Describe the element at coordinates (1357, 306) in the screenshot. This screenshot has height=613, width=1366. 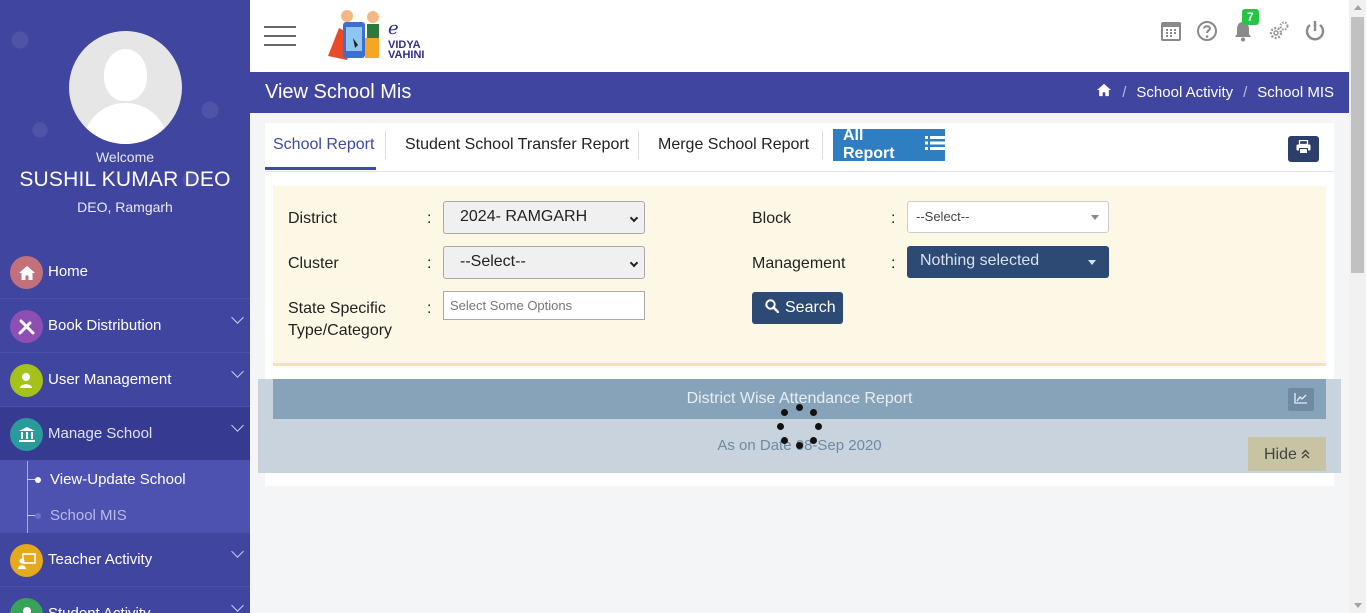
I see `page-scrollbar` at that location.